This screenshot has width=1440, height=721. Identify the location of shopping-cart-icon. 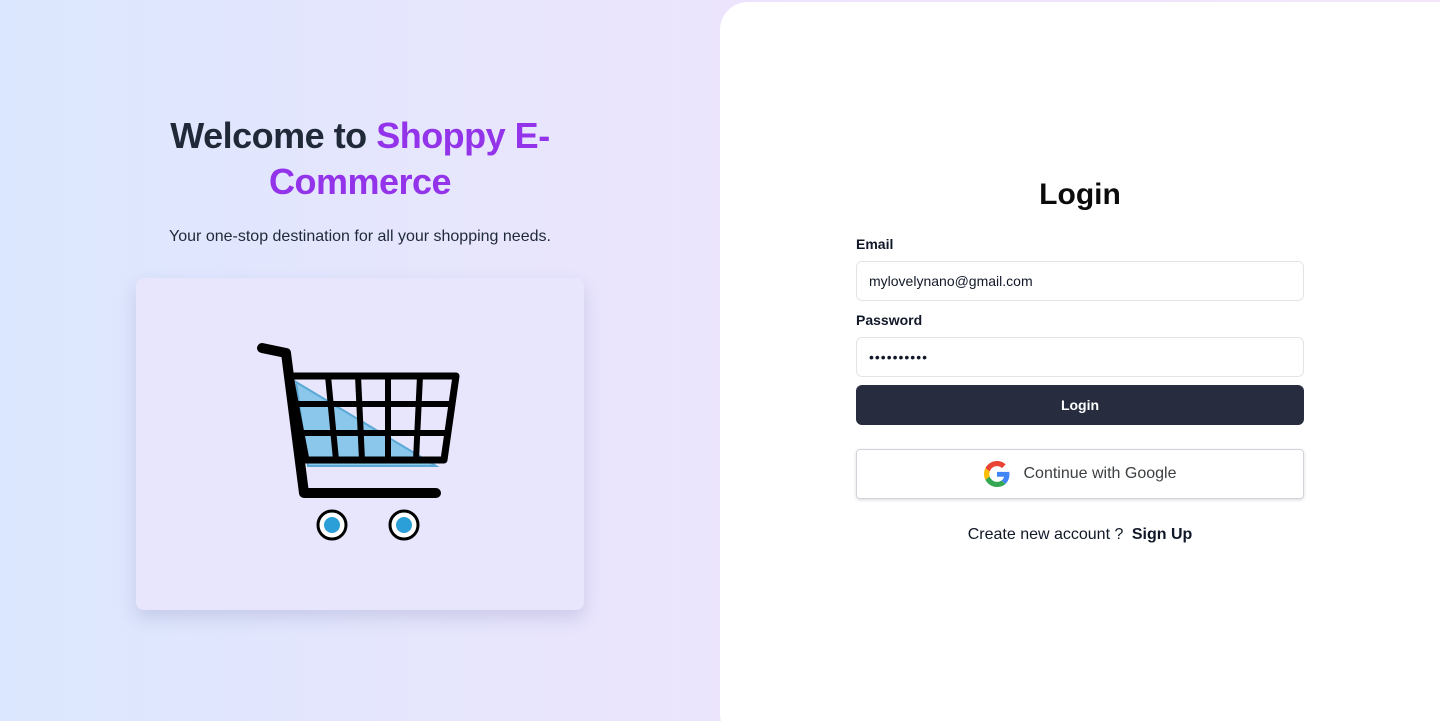
(358, 442).